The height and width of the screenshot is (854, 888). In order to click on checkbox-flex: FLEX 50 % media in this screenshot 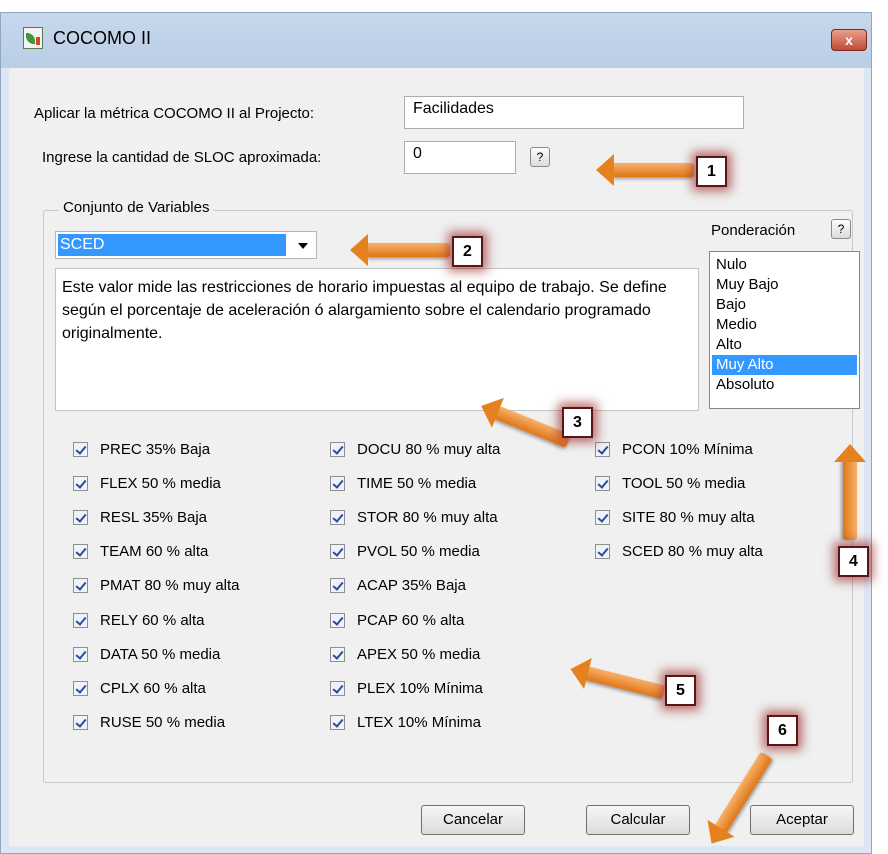, I will do `click(147, 483)`.